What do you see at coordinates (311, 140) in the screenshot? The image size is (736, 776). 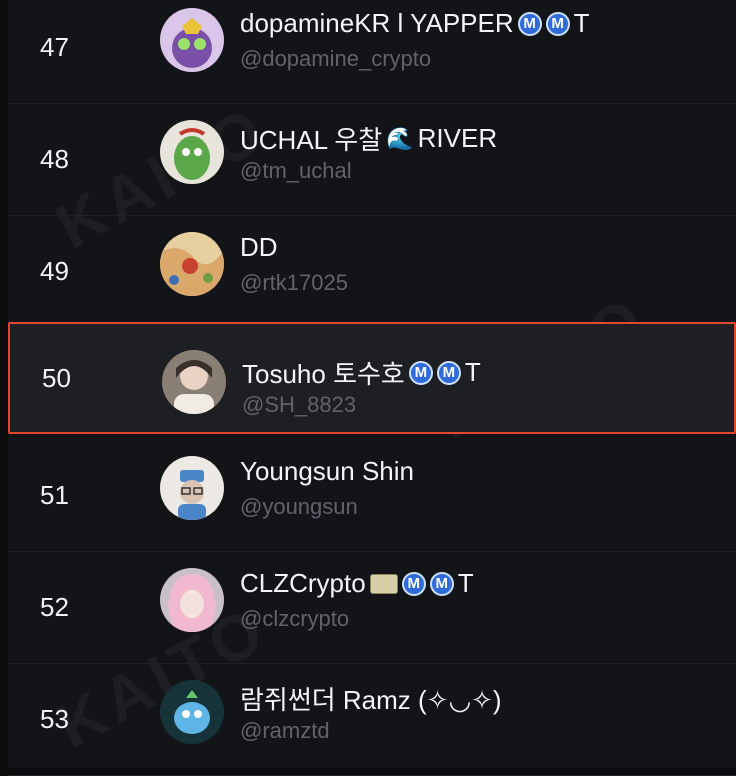 I see `display-name-text: UCHAL 우찰` at bounding box center [311, 140].